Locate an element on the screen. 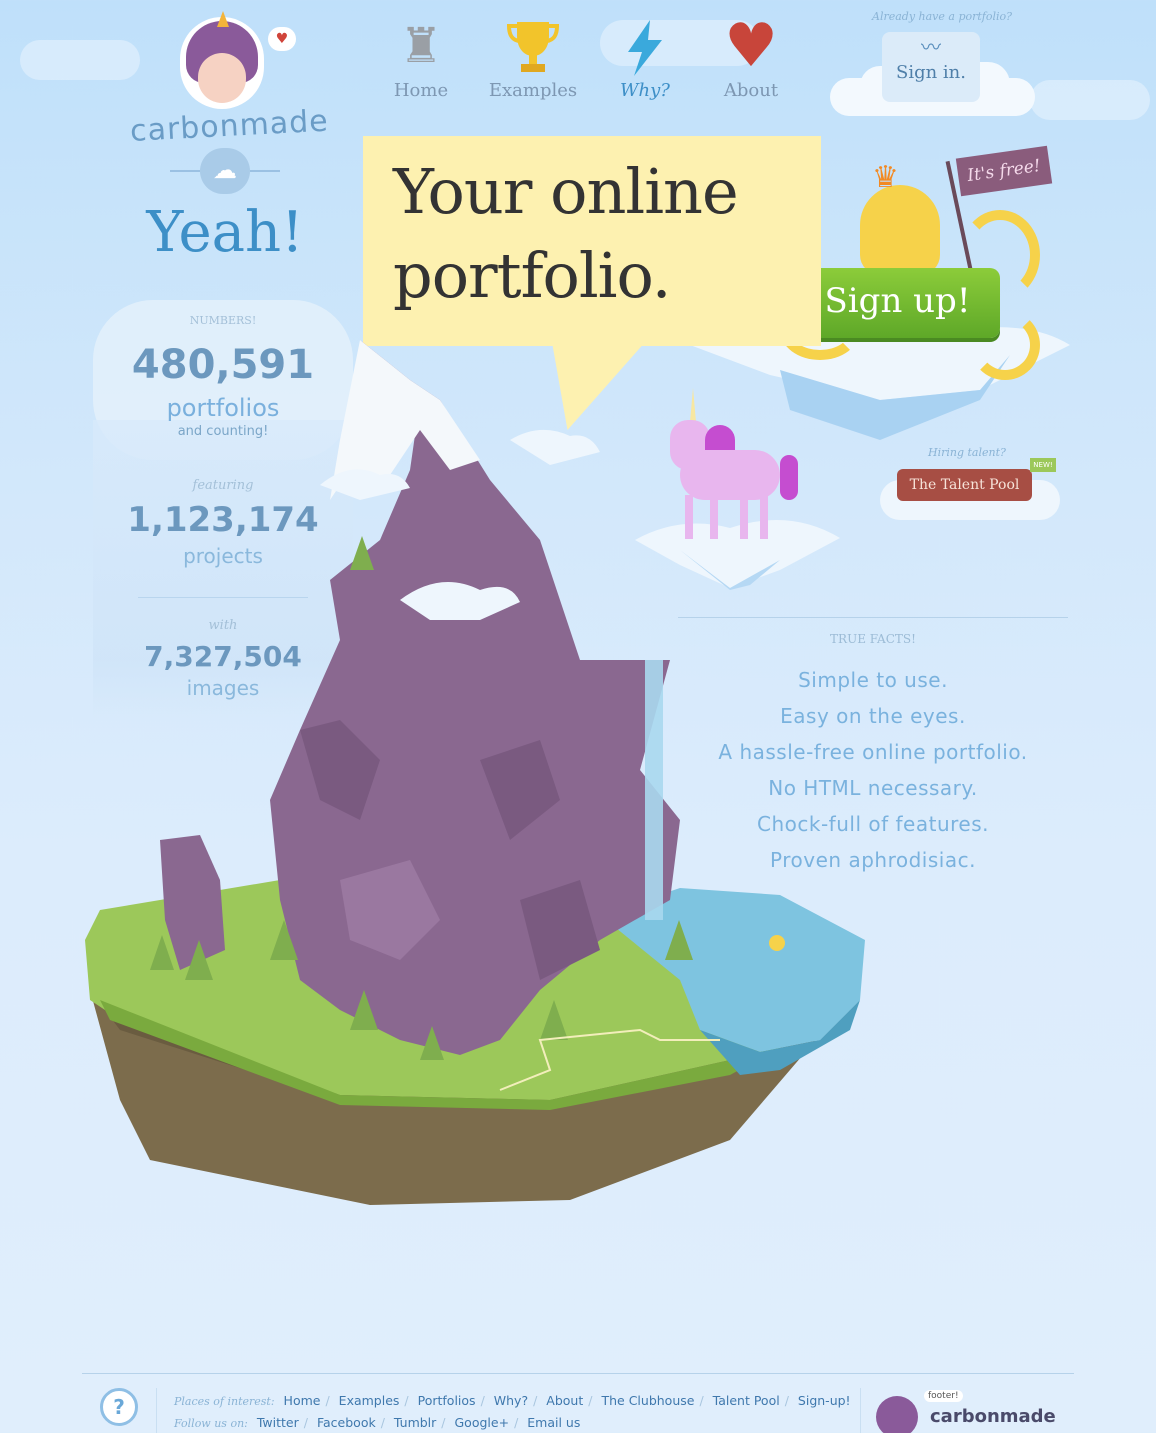 This screenshot has width=1156, height=1433. footer-divider is located at coordinates (578, 1373).